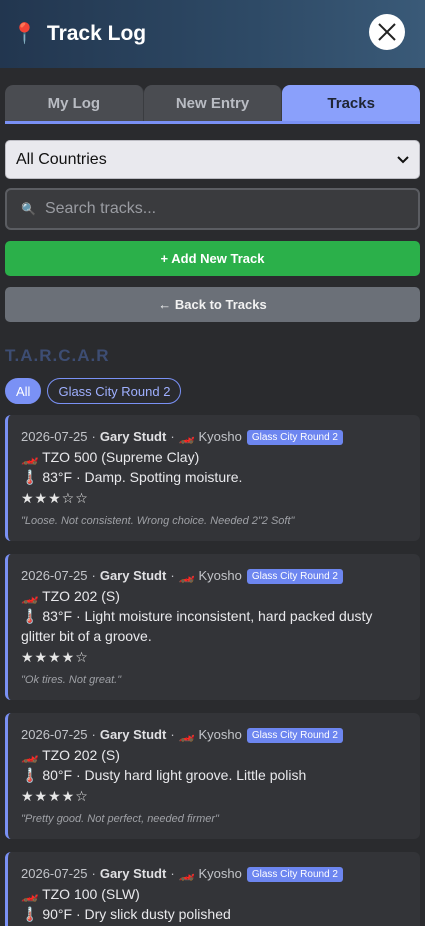 The width and height of the screenshot is (425, 926). What do you see at coordinates (57, 355) in the screenshot?
I see `track-name-heading: T.A.R.C.A.R` at bounding box center [57, 355].